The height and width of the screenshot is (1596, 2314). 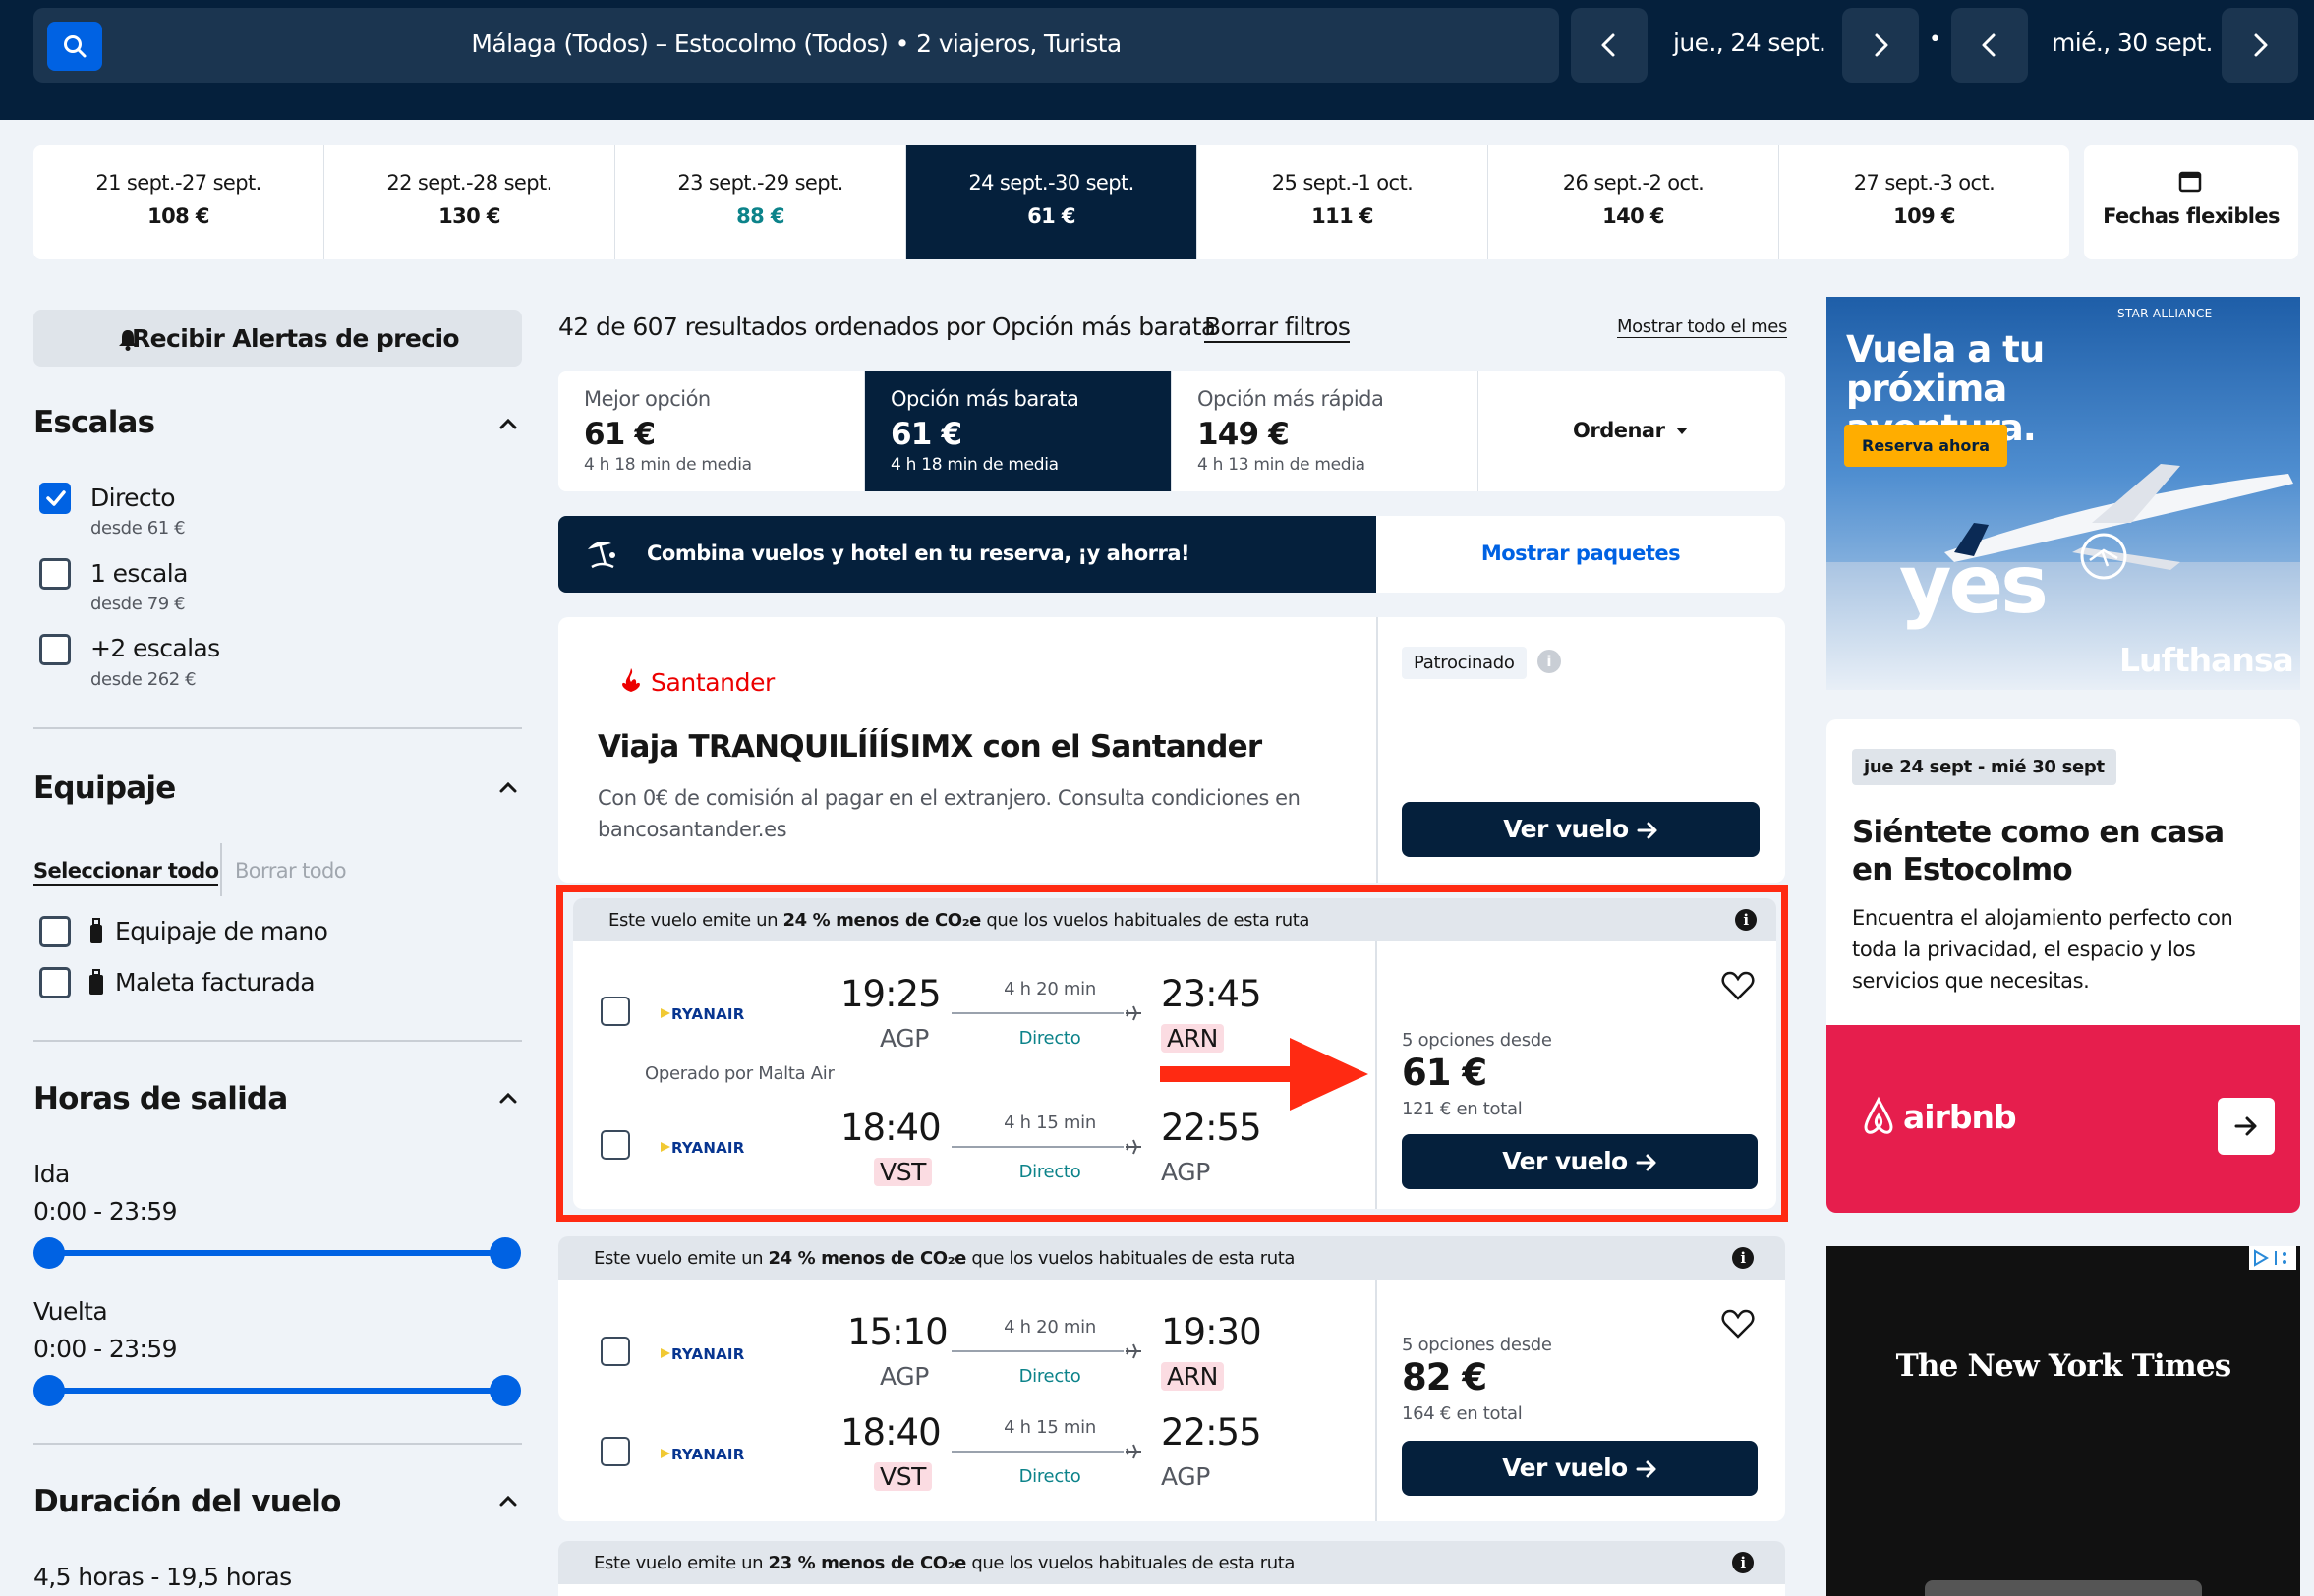 What do you see at coordinates (55, 931) in the screenshot?
I see `carry-on-checkbox` at bounding box center [55, 931].